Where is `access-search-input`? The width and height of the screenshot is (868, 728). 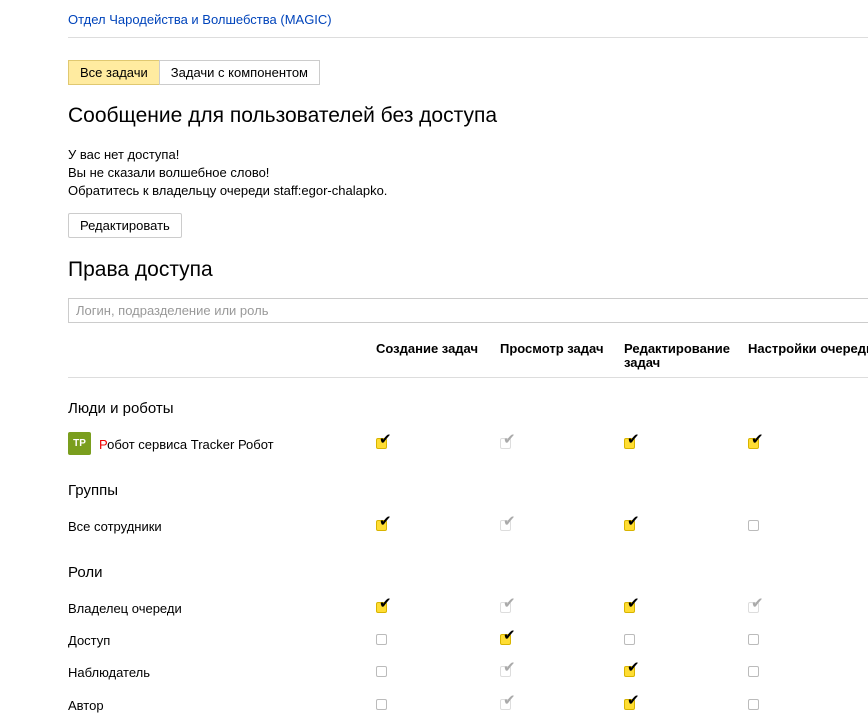
access-search-input is located at coordinates (468, 310).